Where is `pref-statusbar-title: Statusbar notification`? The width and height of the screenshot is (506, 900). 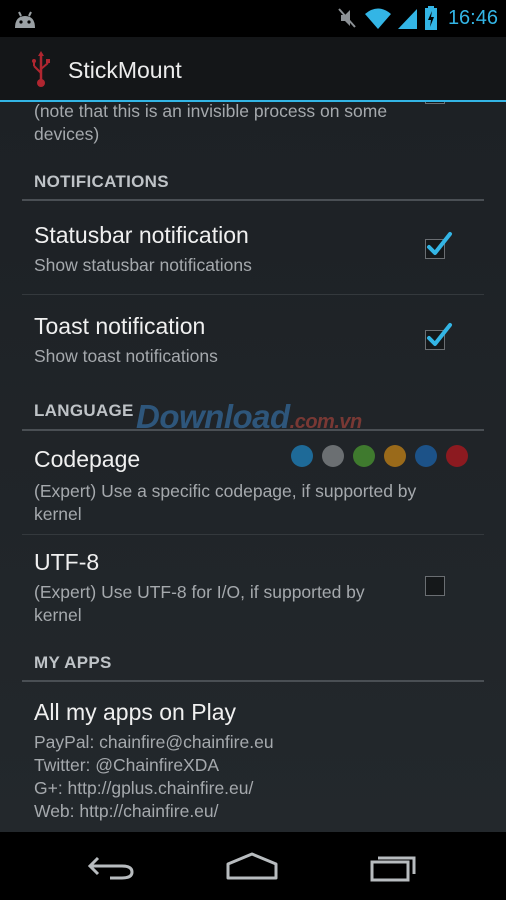
pref-statusbar-title: Statusbar notification is located at coordinates (141, 235).